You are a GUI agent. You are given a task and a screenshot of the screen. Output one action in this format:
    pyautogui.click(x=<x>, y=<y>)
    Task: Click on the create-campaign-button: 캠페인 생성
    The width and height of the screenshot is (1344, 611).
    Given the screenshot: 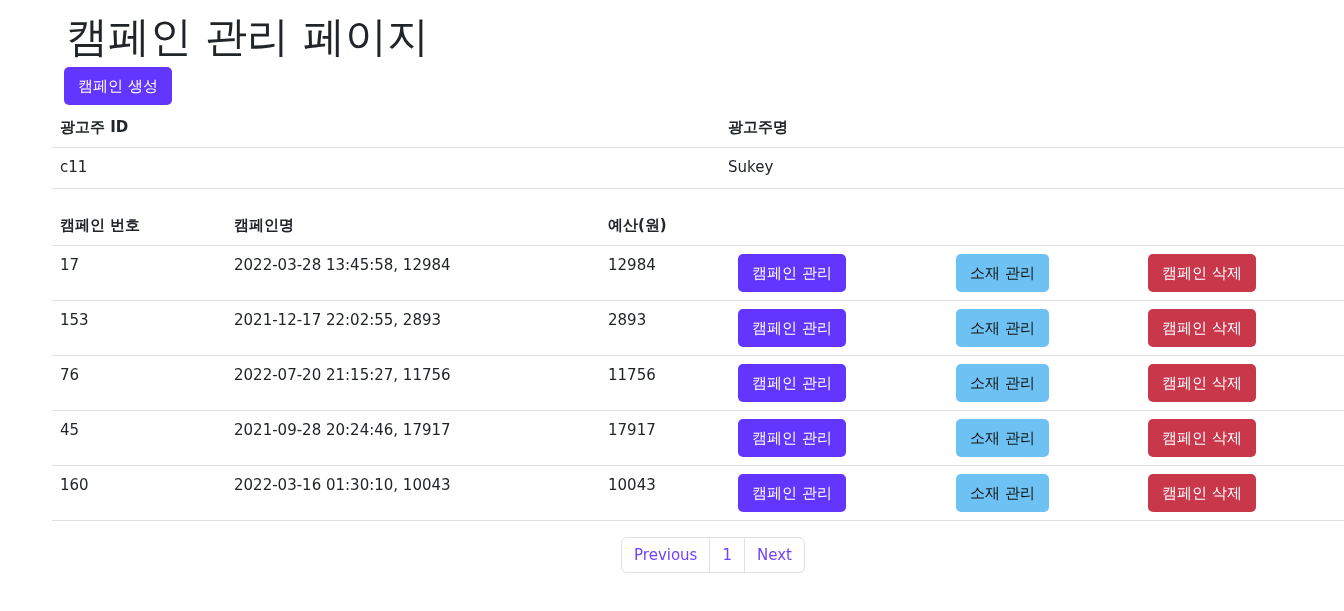 What is the action you would take?
    pyautogui.click(x=118, y=86)
    